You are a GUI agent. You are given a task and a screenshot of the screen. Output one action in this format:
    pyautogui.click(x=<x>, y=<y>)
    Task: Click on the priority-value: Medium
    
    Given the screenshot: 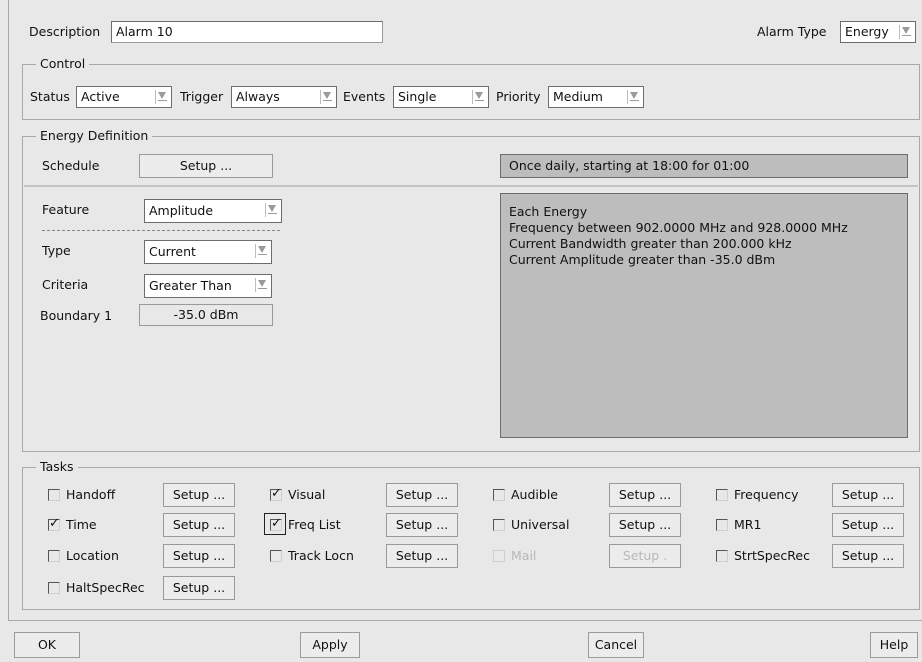 What is the action you would take?
    pyautogui.click(x=578, y=96)
    